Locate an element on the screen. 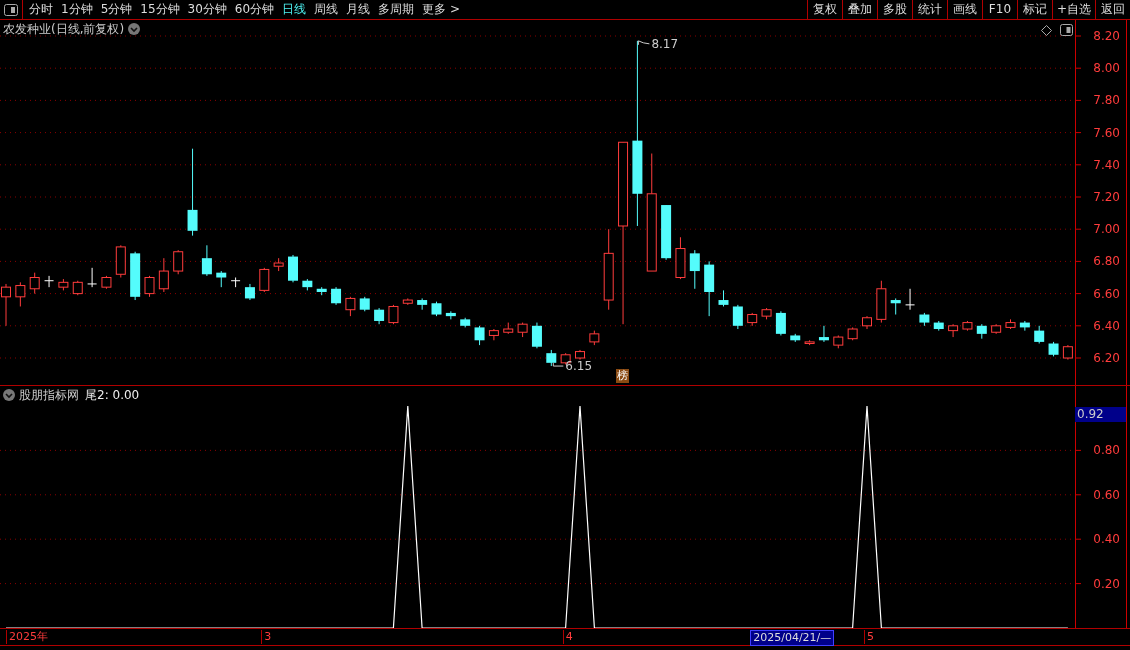  period-tab: 5分钟 is located at coordinates (116, 9).